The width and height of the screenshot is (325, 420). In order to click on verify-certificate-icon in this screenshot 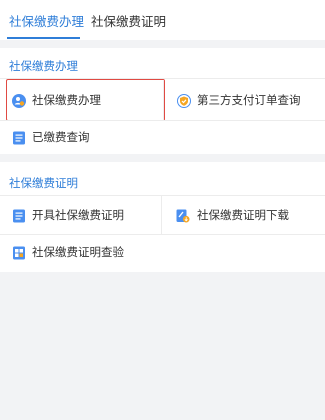, I will do `click(19, 252)`.